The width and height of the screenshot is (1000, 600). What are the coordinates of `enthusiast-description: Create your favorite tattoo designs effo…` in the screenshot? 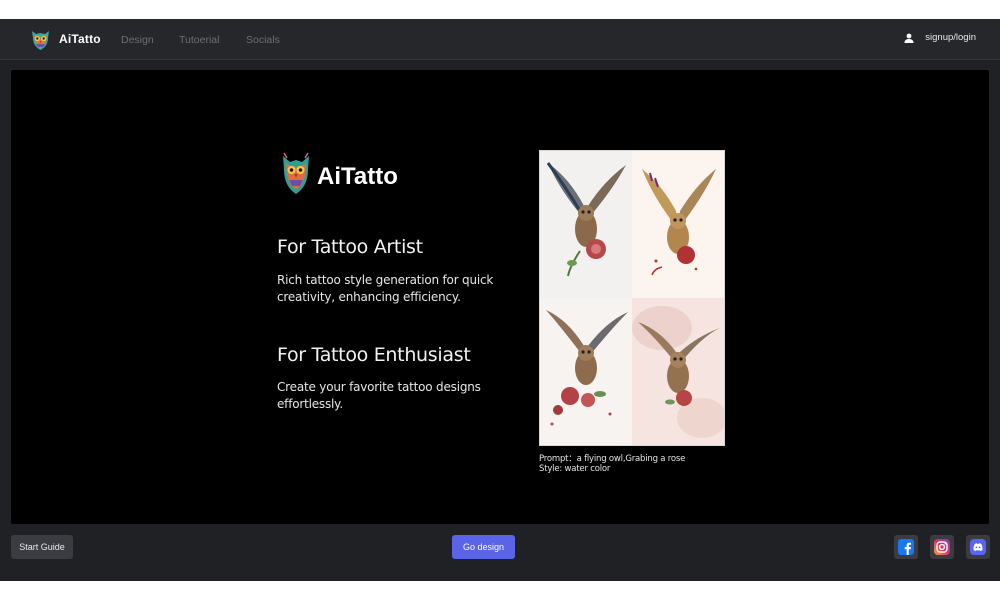 It's located at (379, 395).